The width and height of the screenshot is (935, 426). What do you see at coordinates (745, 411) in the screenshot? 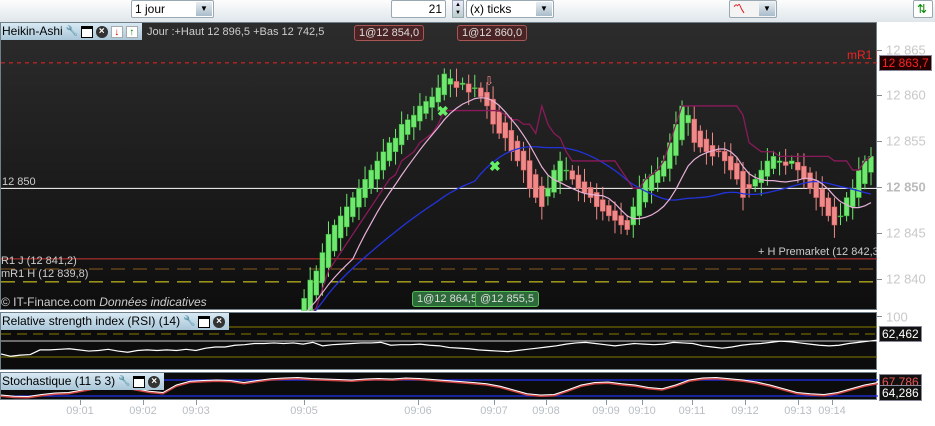
I see `time-label: 09:12` at bounding box center [745, 411].